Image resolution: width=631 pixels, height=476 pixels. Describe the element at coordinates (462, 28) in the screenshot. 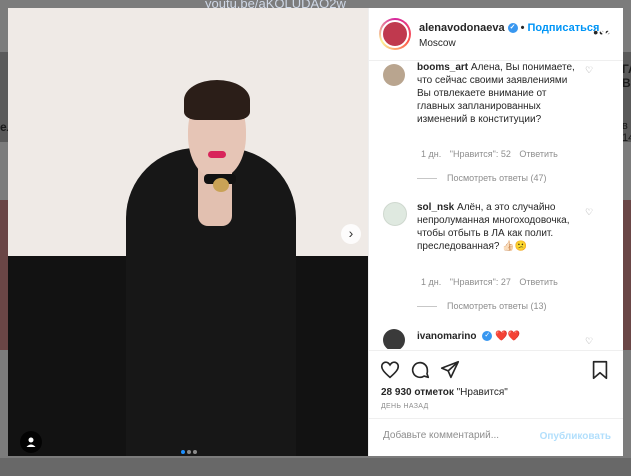

I see `post-username: alenavodonaeva` at that location.